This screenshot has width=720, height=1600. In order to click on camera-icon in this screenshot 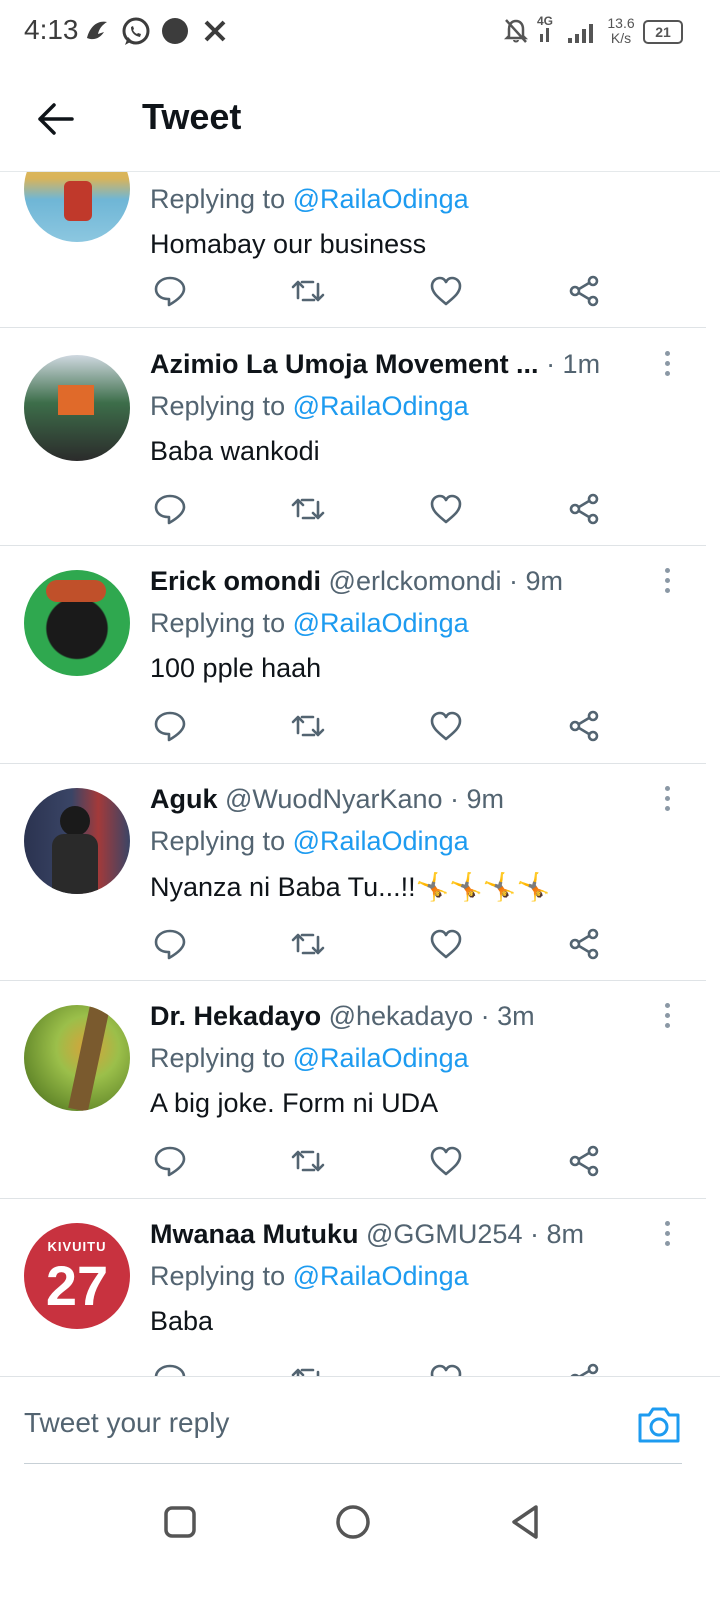, I will do `click(659, 1425)`.